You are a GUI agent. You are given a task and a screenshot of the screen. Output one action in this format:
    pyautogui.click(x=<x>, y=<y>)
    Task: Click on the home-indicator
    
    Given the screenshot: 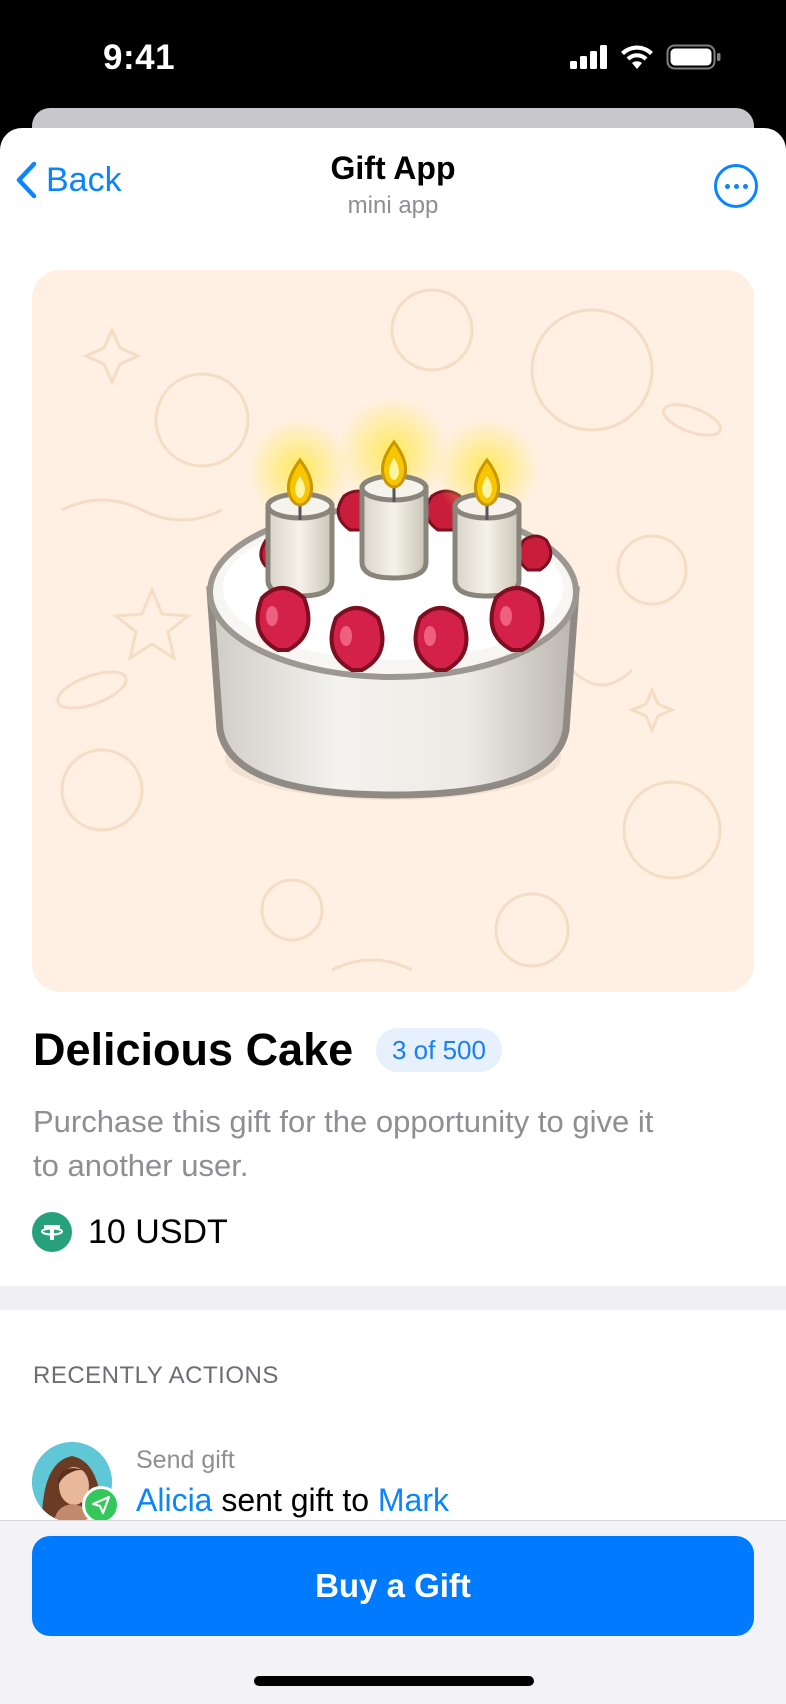 What is the action you would take?
    pyautogui.click(x=394, y=1681)
    